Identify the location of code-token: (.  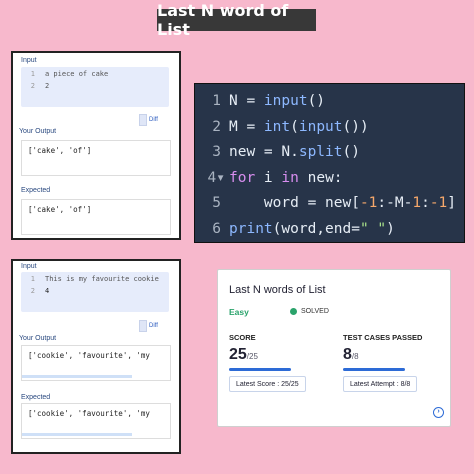
(294, 126).